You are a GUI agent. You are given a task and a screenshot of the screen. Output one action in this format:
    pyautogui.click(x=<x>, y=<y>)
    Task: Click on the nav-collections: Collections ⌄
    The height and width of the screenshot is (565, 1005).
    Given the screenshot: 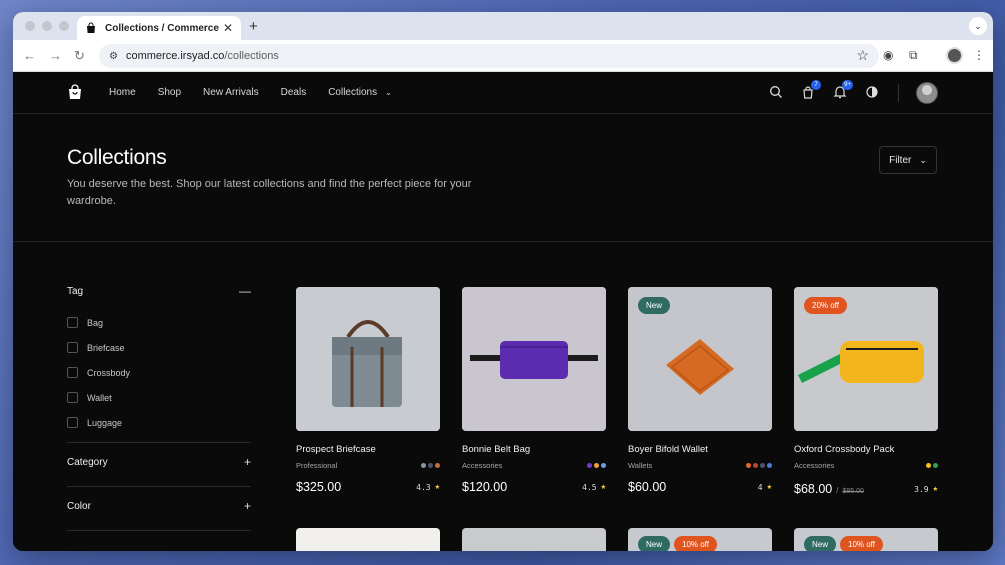 What is the action you would take?
    pyautogui.click(x=360, y=92)
    